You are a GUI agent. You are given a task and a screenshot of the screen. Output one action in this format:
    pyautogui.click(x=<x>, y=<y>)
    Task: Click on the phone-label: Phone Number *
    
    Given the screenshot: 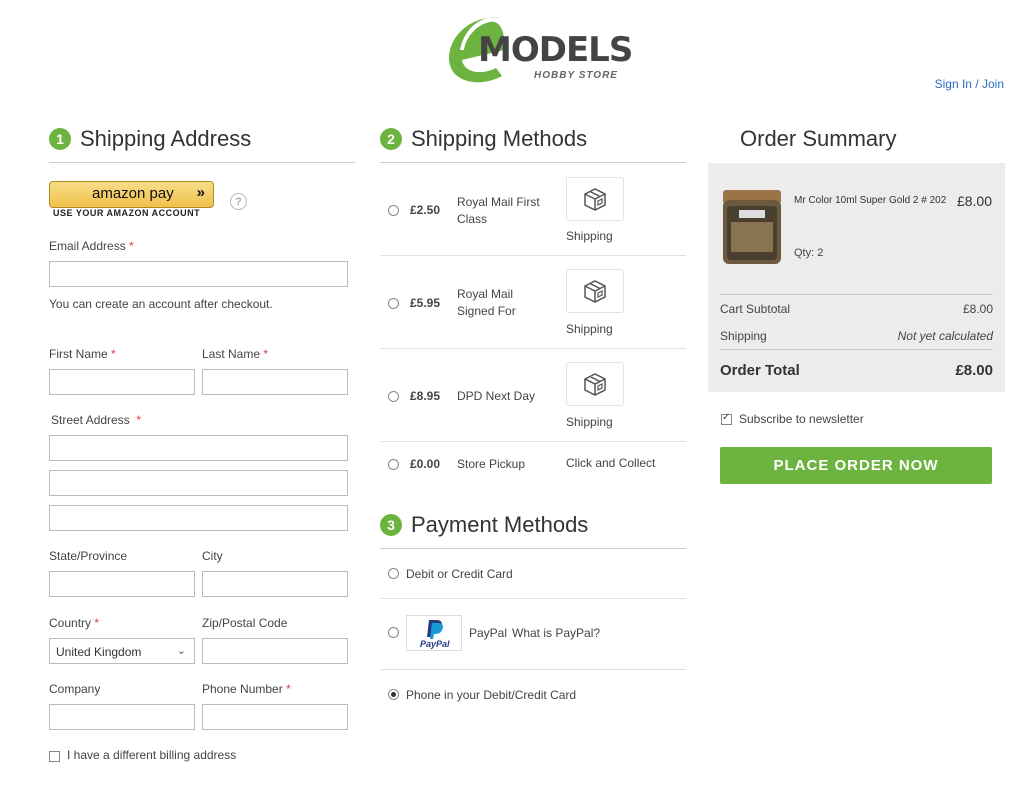 What is the action you would take?
    pyautogui.click(x=246, y=689)
    